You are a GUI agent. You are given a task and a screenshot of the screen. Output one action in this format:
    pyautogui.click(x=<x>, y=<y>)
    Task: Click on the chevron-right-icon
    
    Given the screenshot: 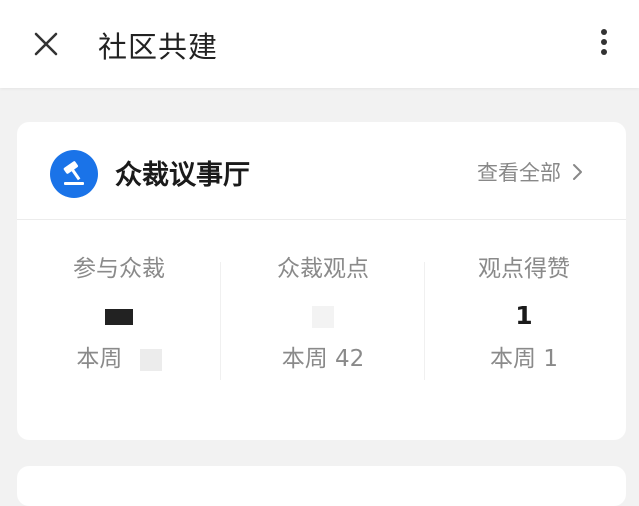 What is the action you would take?
    pyautogui.click(x=577, y=172)
    